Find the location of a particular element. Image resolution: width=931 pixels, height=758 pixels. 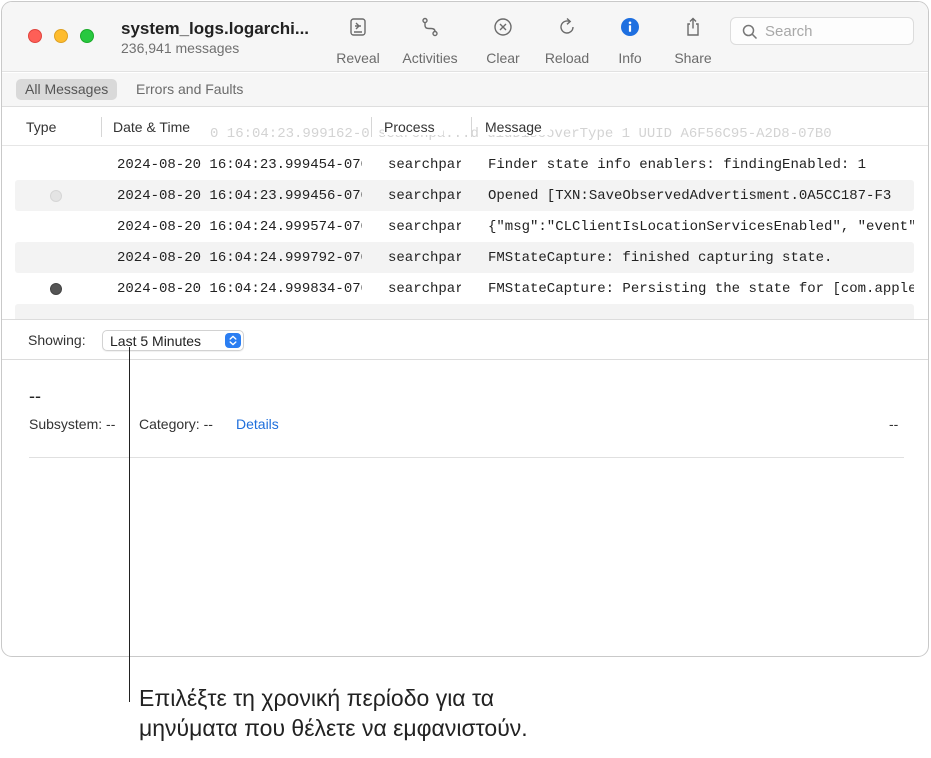

close-window-button is located at coordinates (35, 36).